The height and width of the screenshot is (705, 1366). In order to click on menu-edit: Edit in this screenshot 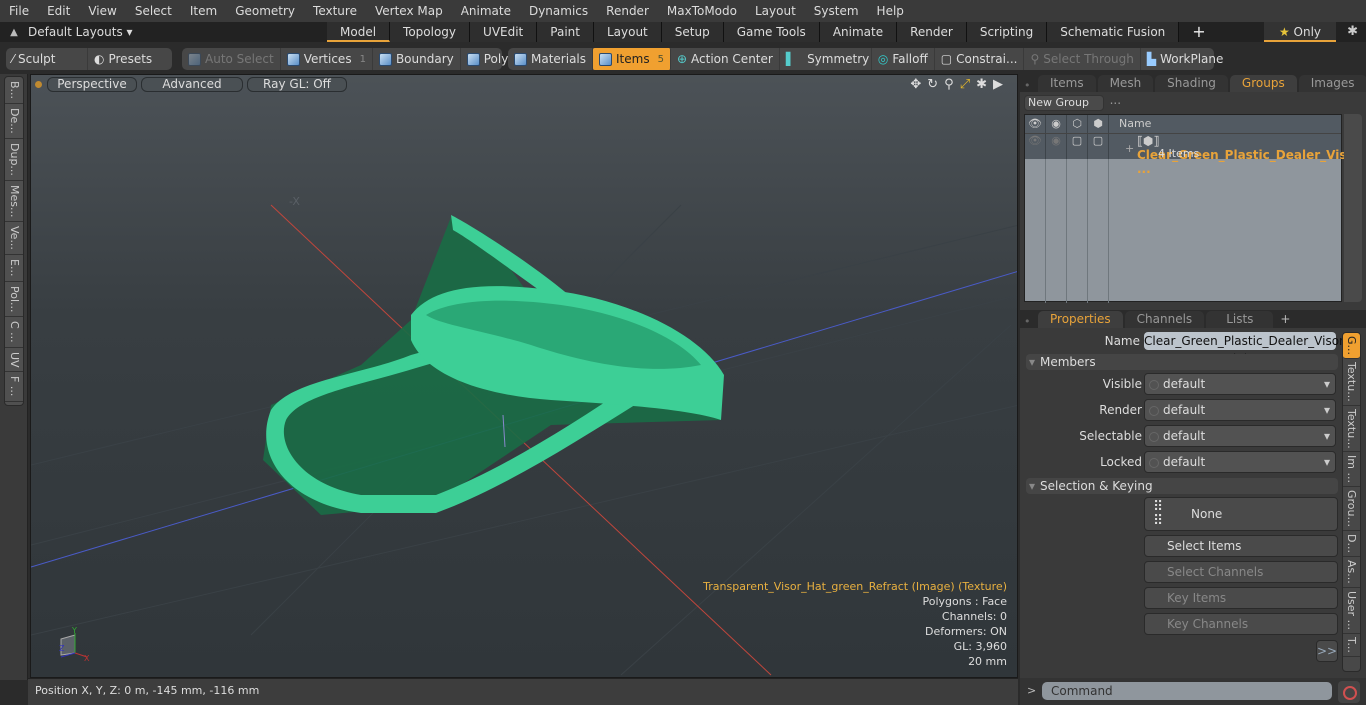, I will do `click(58, 11)`.